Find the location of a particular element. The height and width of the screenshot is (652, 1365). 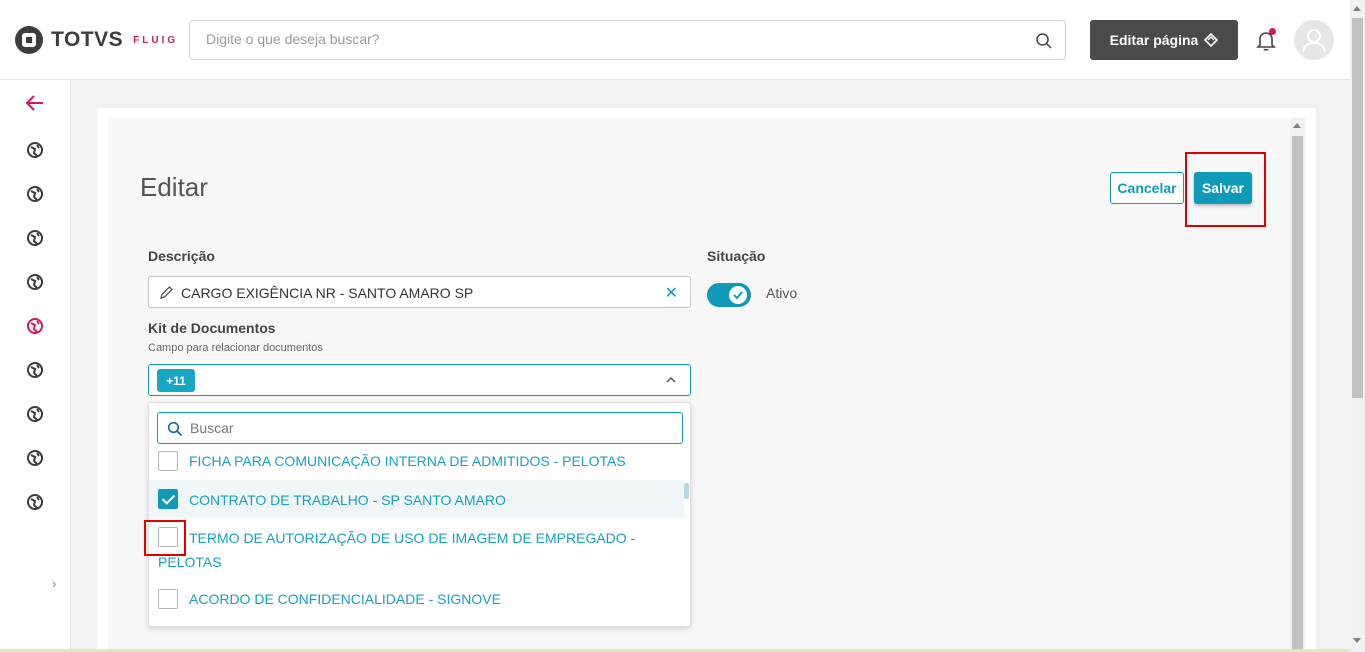

toggle-knob is located at coordinates (738, 295).